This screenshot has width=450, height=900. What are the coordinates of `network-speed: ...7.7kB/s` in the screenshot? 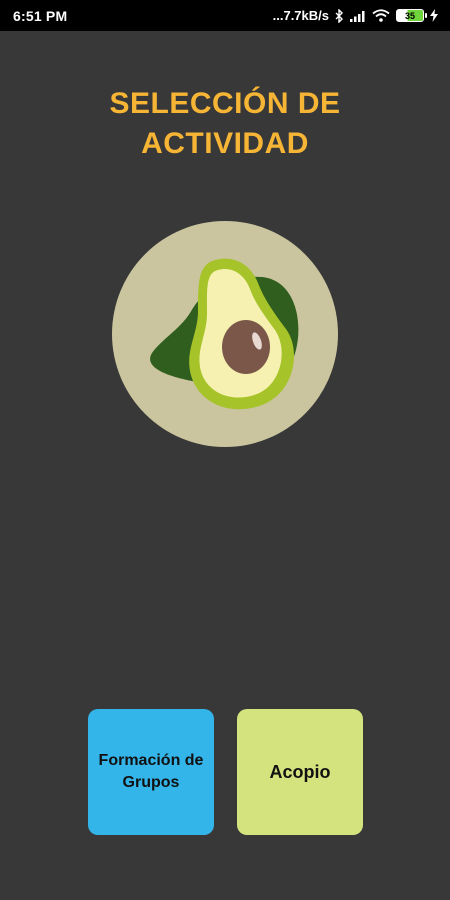 It's located at (300, 15).